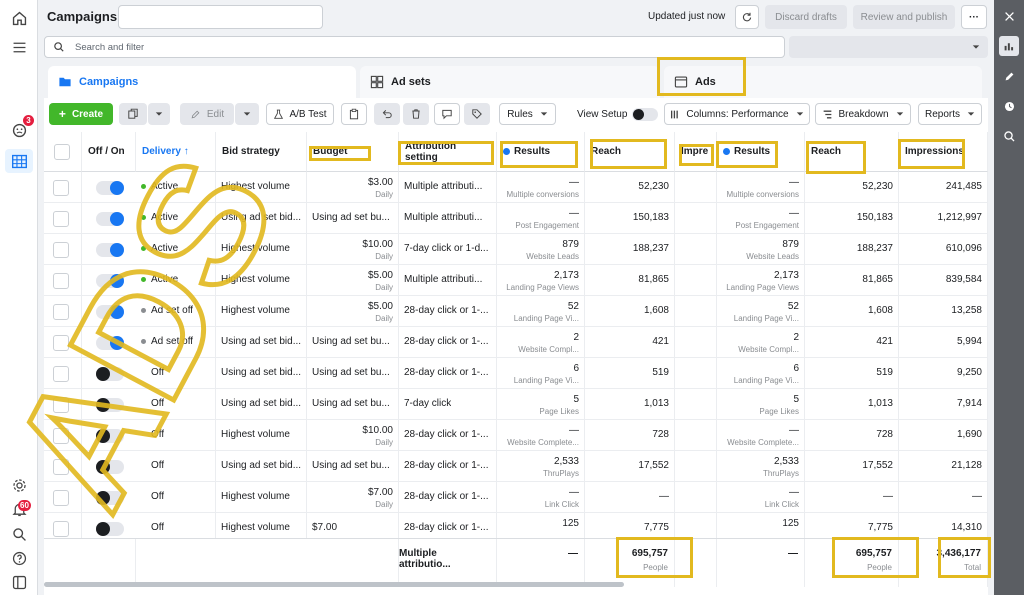 This screenshot has height=595, width=1024. What do you see at coordinates (823, 82) in the screenshot?
I see `tab-ads: Ads` at bounding box center [823, 82].